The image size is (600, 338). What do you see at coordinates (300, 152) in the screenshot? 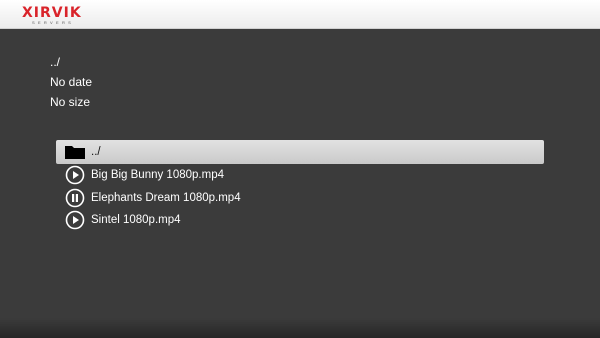
I see `list-item-parent-folder: ../` at bounding box center [300, 152].